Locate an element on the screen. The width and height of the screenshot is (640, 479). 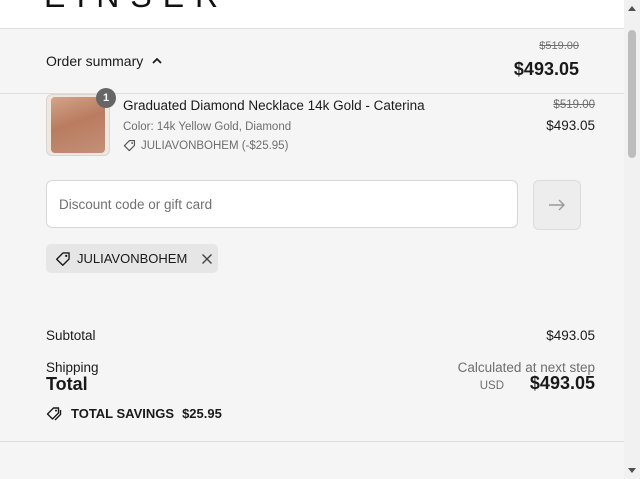
scroll-up-icon is located at coordinates (632, 8).